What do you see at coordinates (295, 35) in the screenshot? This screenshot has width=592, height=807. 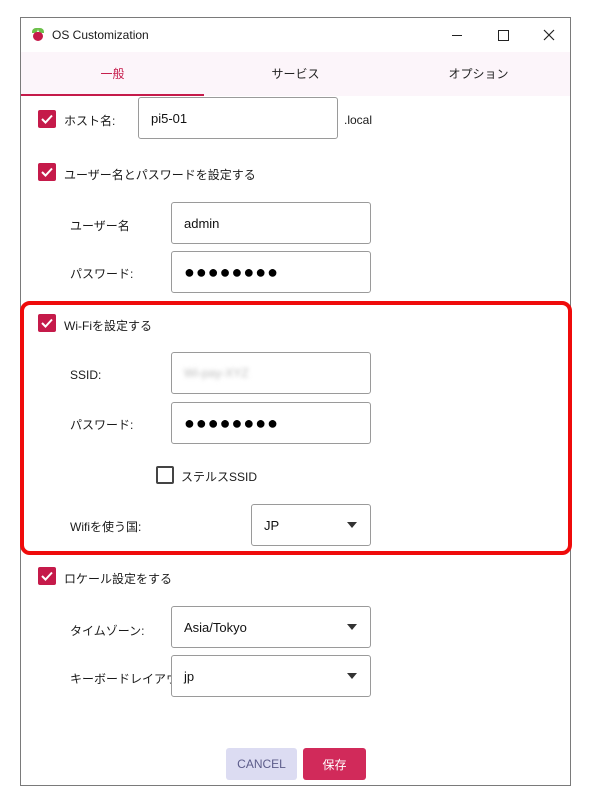 I see `title-bar: OS Customization` at bounding box center [295, 35].